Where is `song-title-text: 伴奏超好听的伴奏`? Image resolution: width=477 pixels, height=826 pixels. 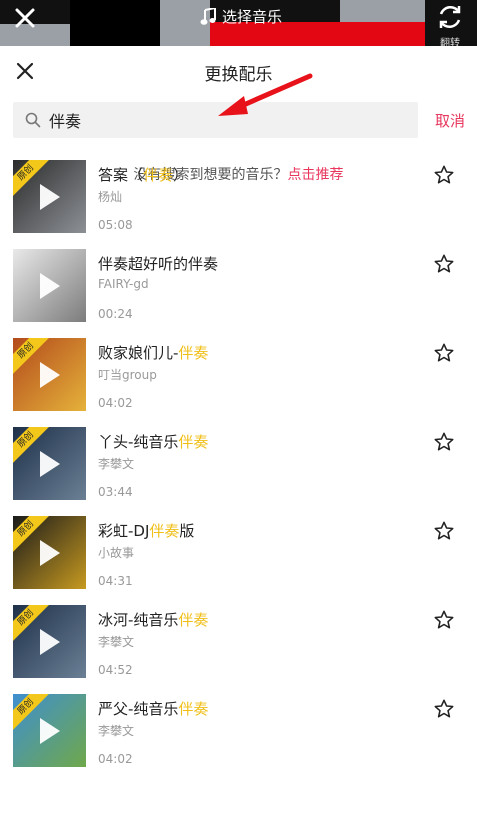 song-title-text: 伴奏超好听的伴奏 is located at coordinates (158, 264).